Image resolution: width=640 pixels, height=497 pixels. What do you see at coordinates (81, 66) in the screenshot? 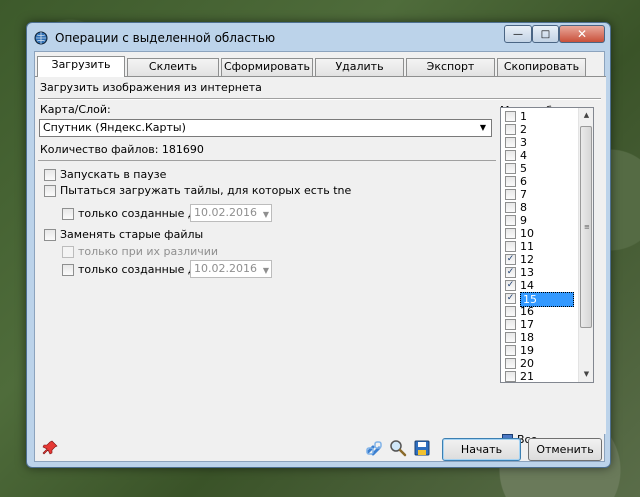
I see `tab-download: Загрузить` at bounding box center [81, 66].